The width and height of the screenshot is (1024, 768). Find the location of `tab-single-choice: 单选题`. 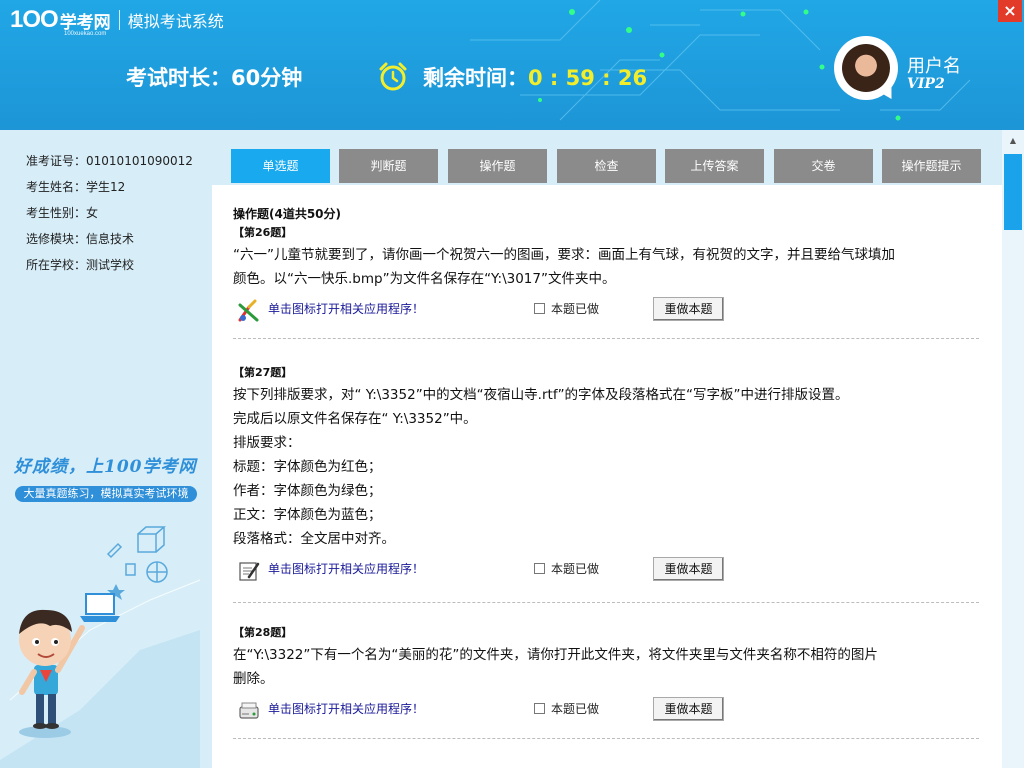

tab-single-choice: 单选题 is located at coordinates (280, 166).